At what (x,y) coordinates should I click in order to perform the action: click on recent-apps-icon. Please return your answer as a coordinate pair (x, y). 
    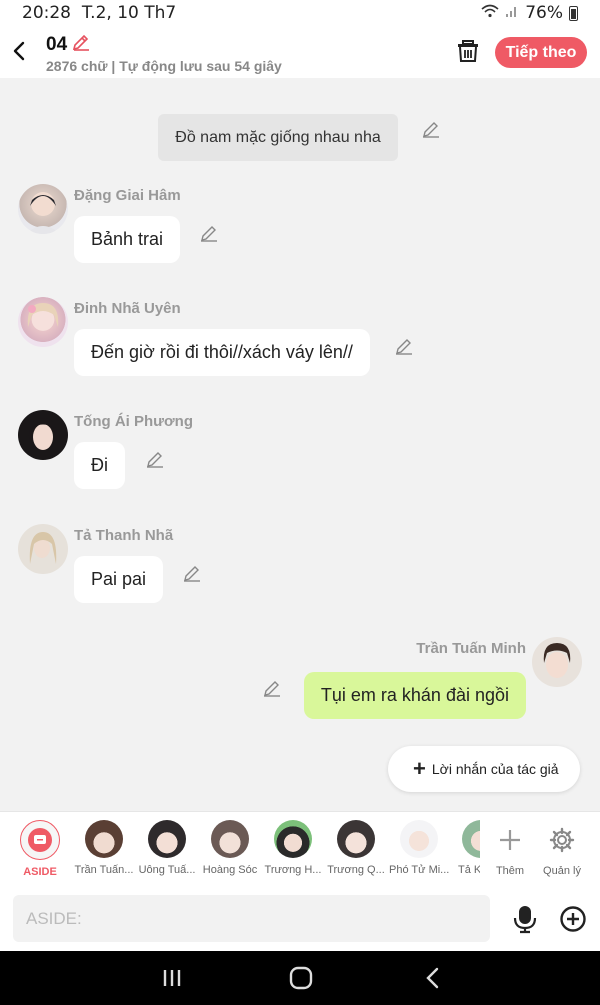
    Looking at the image, I should click on (172, 978).